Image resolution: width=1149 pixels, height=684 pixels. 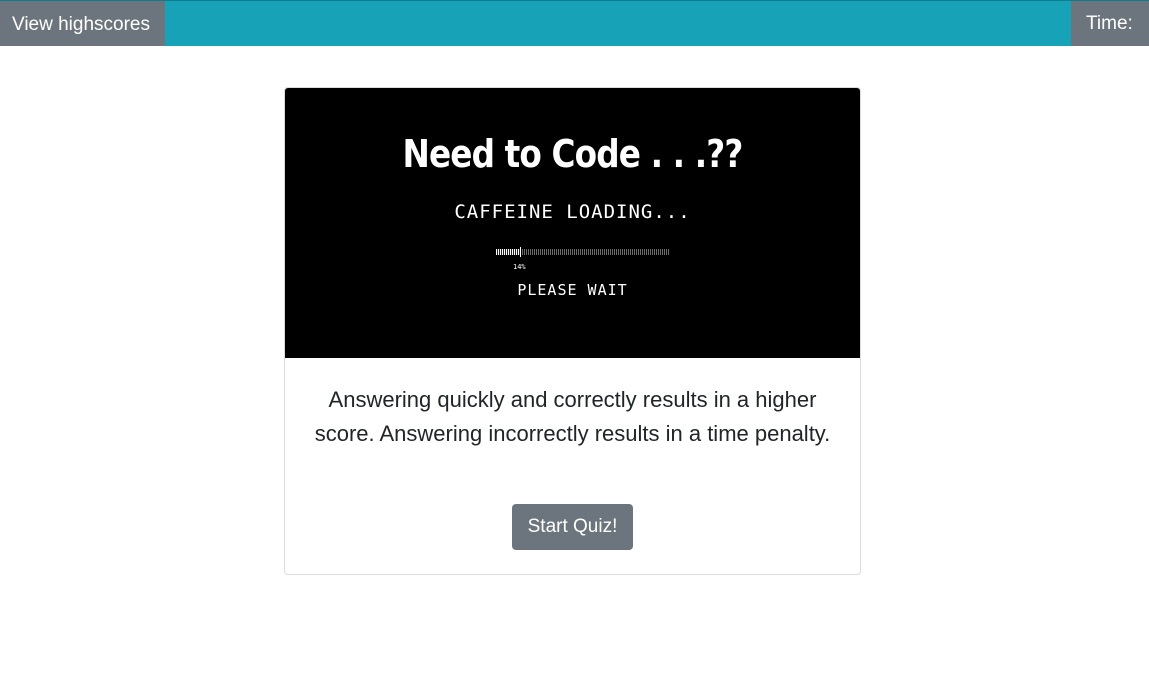 What do you see at coordinates (521, 252) in the screenshot?
I see `loading-progress-marker` at bounding box center [521, 252].